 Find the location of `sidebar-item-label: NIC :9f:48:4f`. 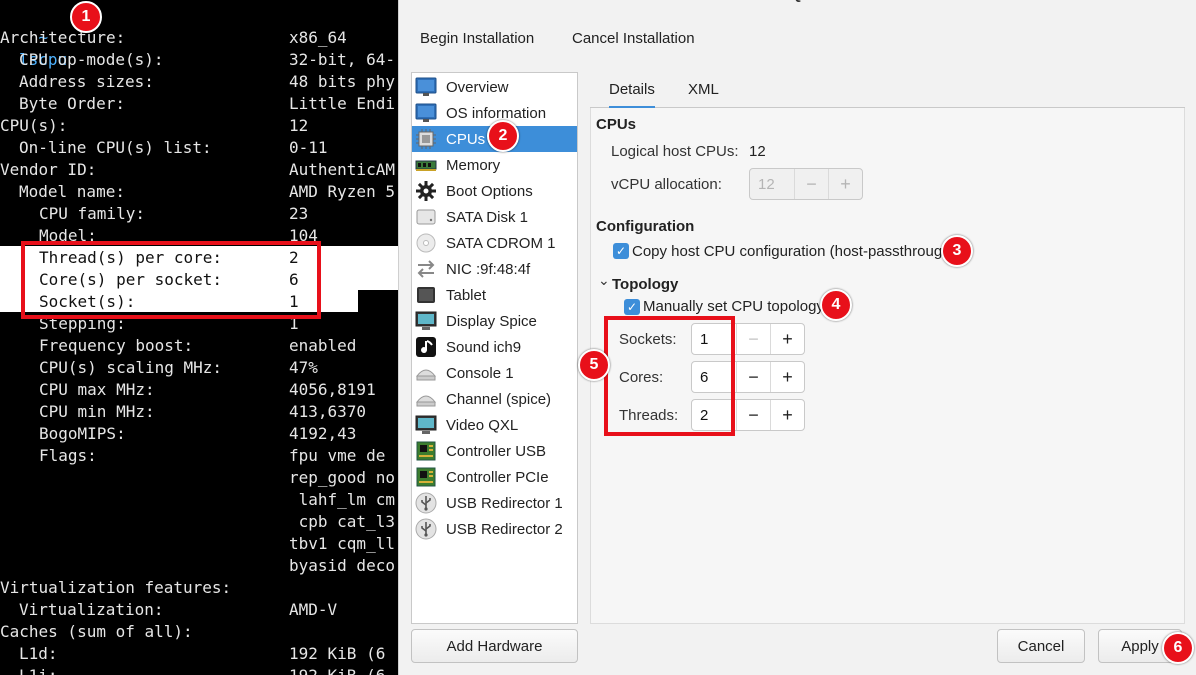

sidebar-item-label: NIC :9f:48:4f is located at coordinates (488, 269).